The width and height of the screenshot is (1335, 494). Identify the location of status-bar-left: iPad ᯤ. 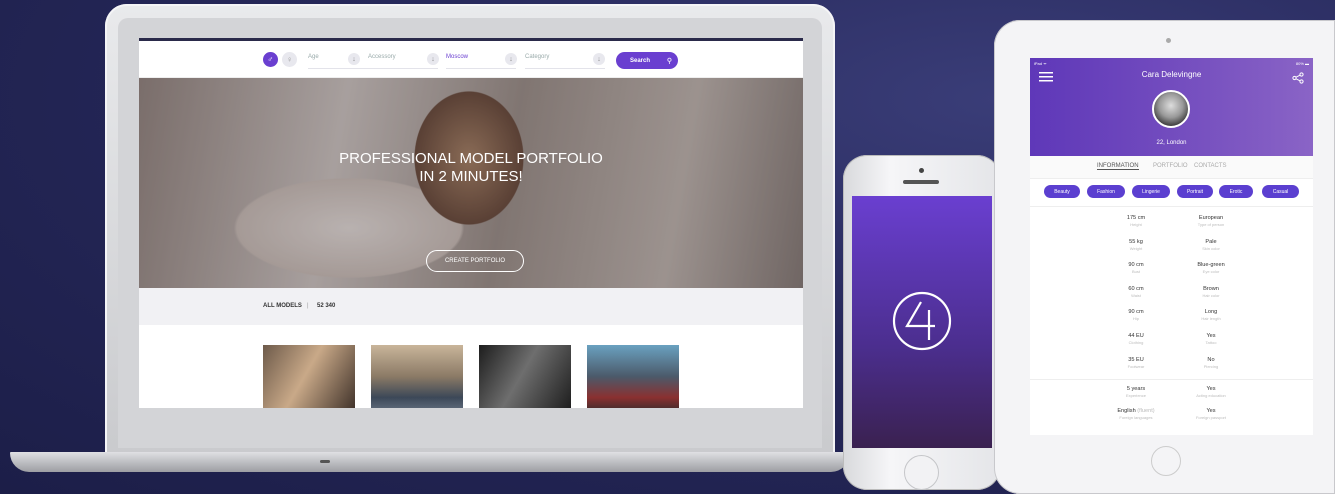
(1040, 63).